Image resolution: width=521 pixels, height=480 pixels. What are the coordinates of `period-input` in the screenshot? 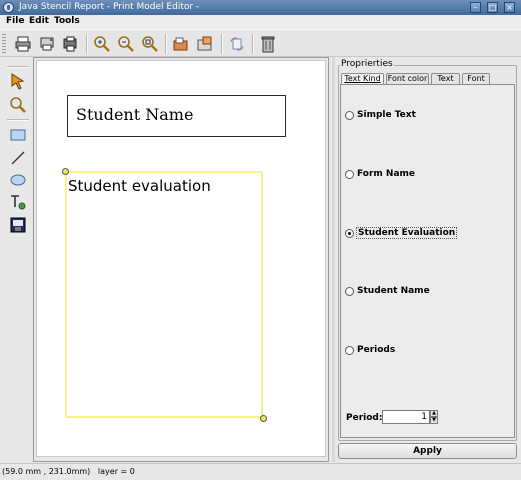 It's located at (406, 417).